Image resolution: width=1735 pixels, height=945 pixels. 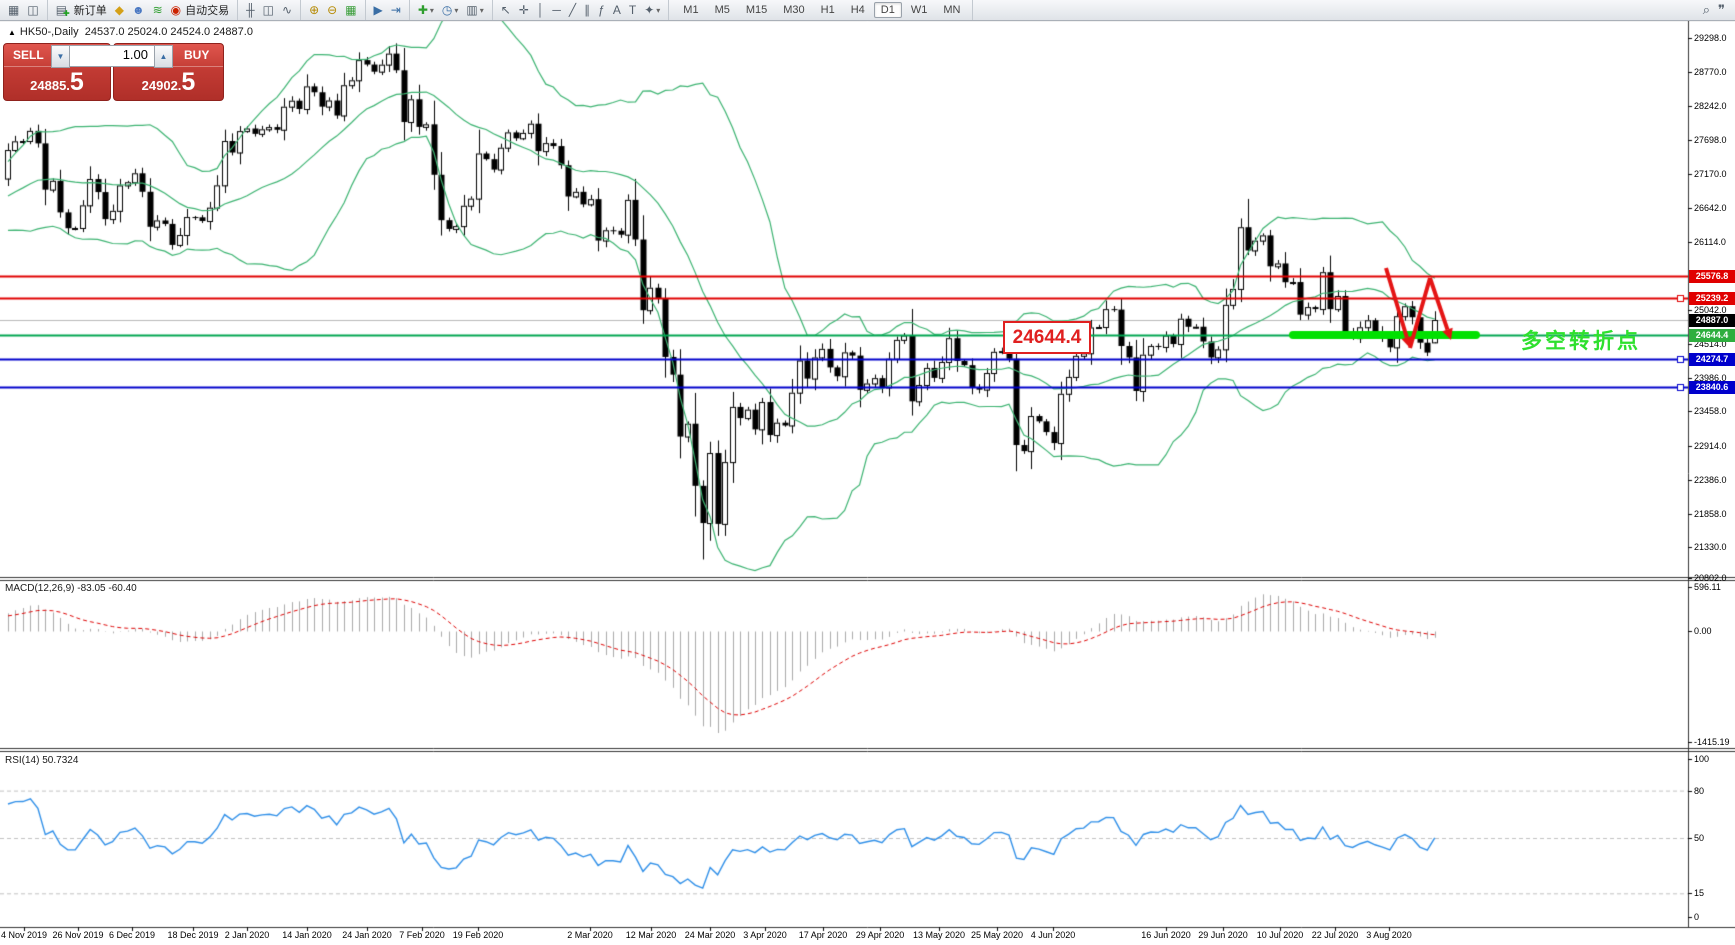 What do you see at coordinates (1699, 838) in the screenshot?
I see `rsi-axis-tick-label: 50` at bounding box center [1699, 838].